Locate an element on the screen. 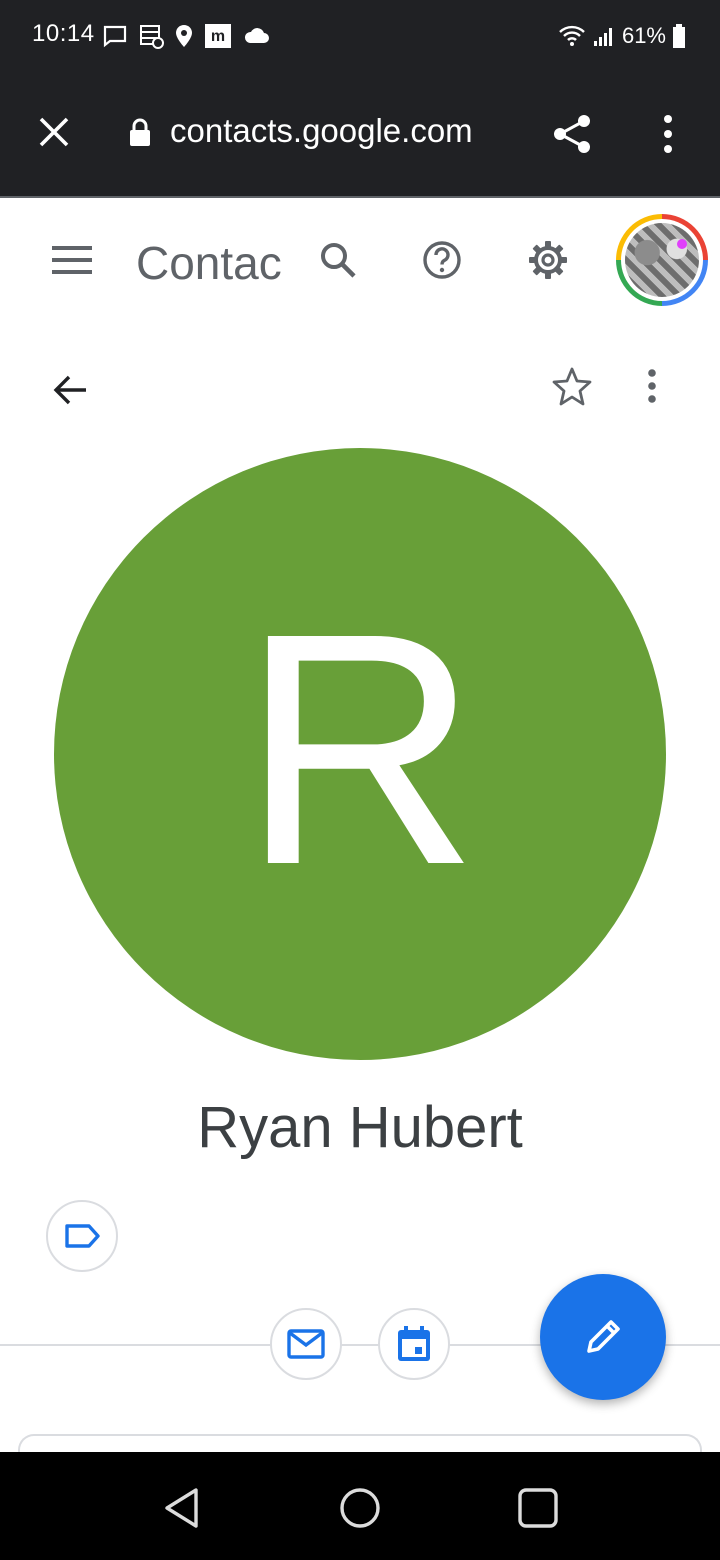  home-circle-icon is located at coordinates (360, 1508).